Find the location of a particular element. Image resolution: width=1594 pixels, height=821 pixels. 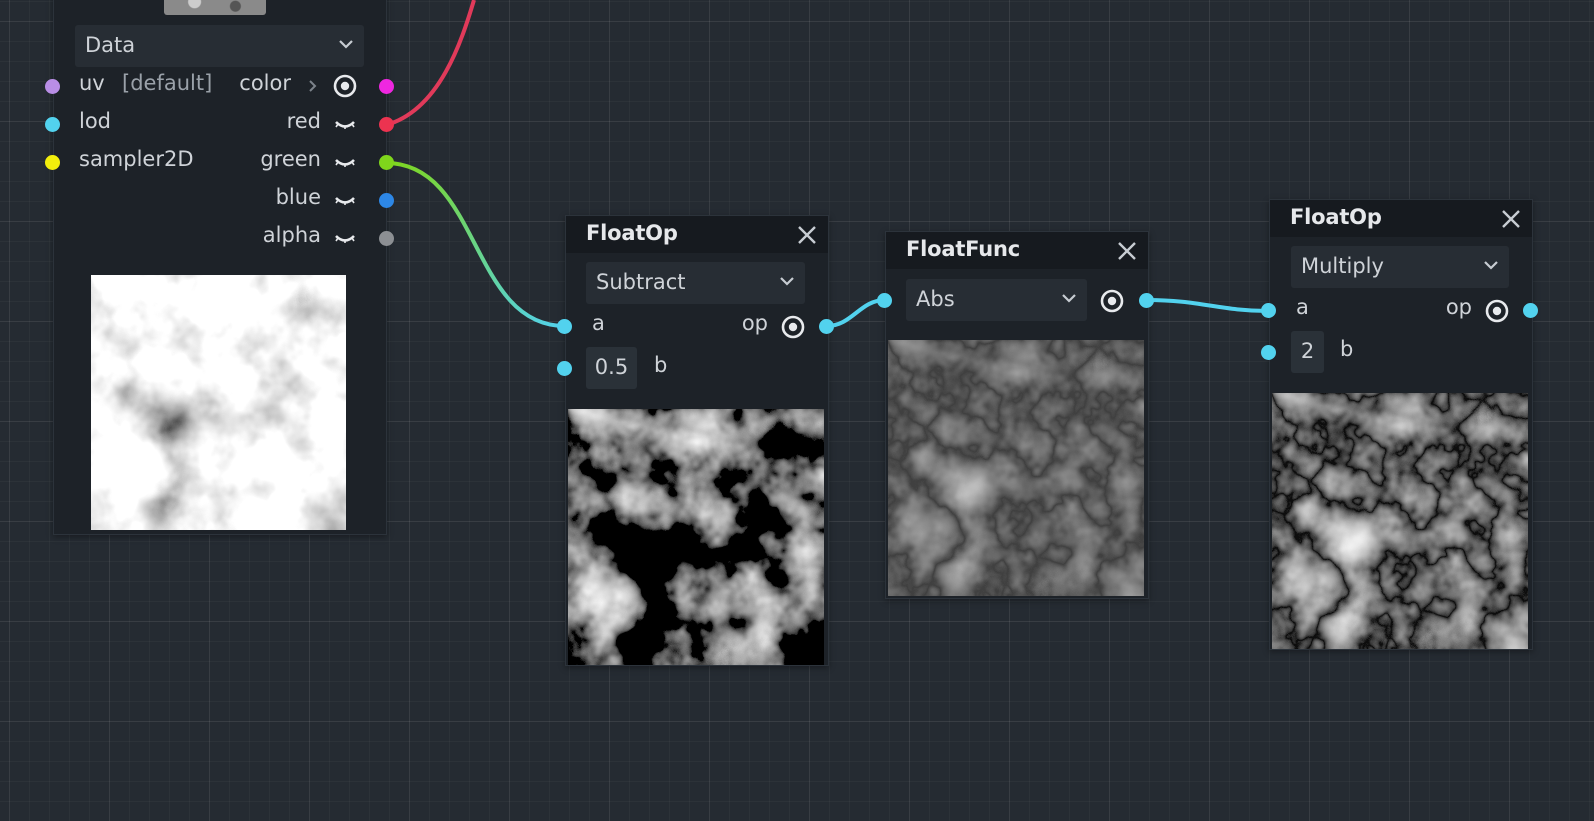

port-red is located at coordinates (386, 124).